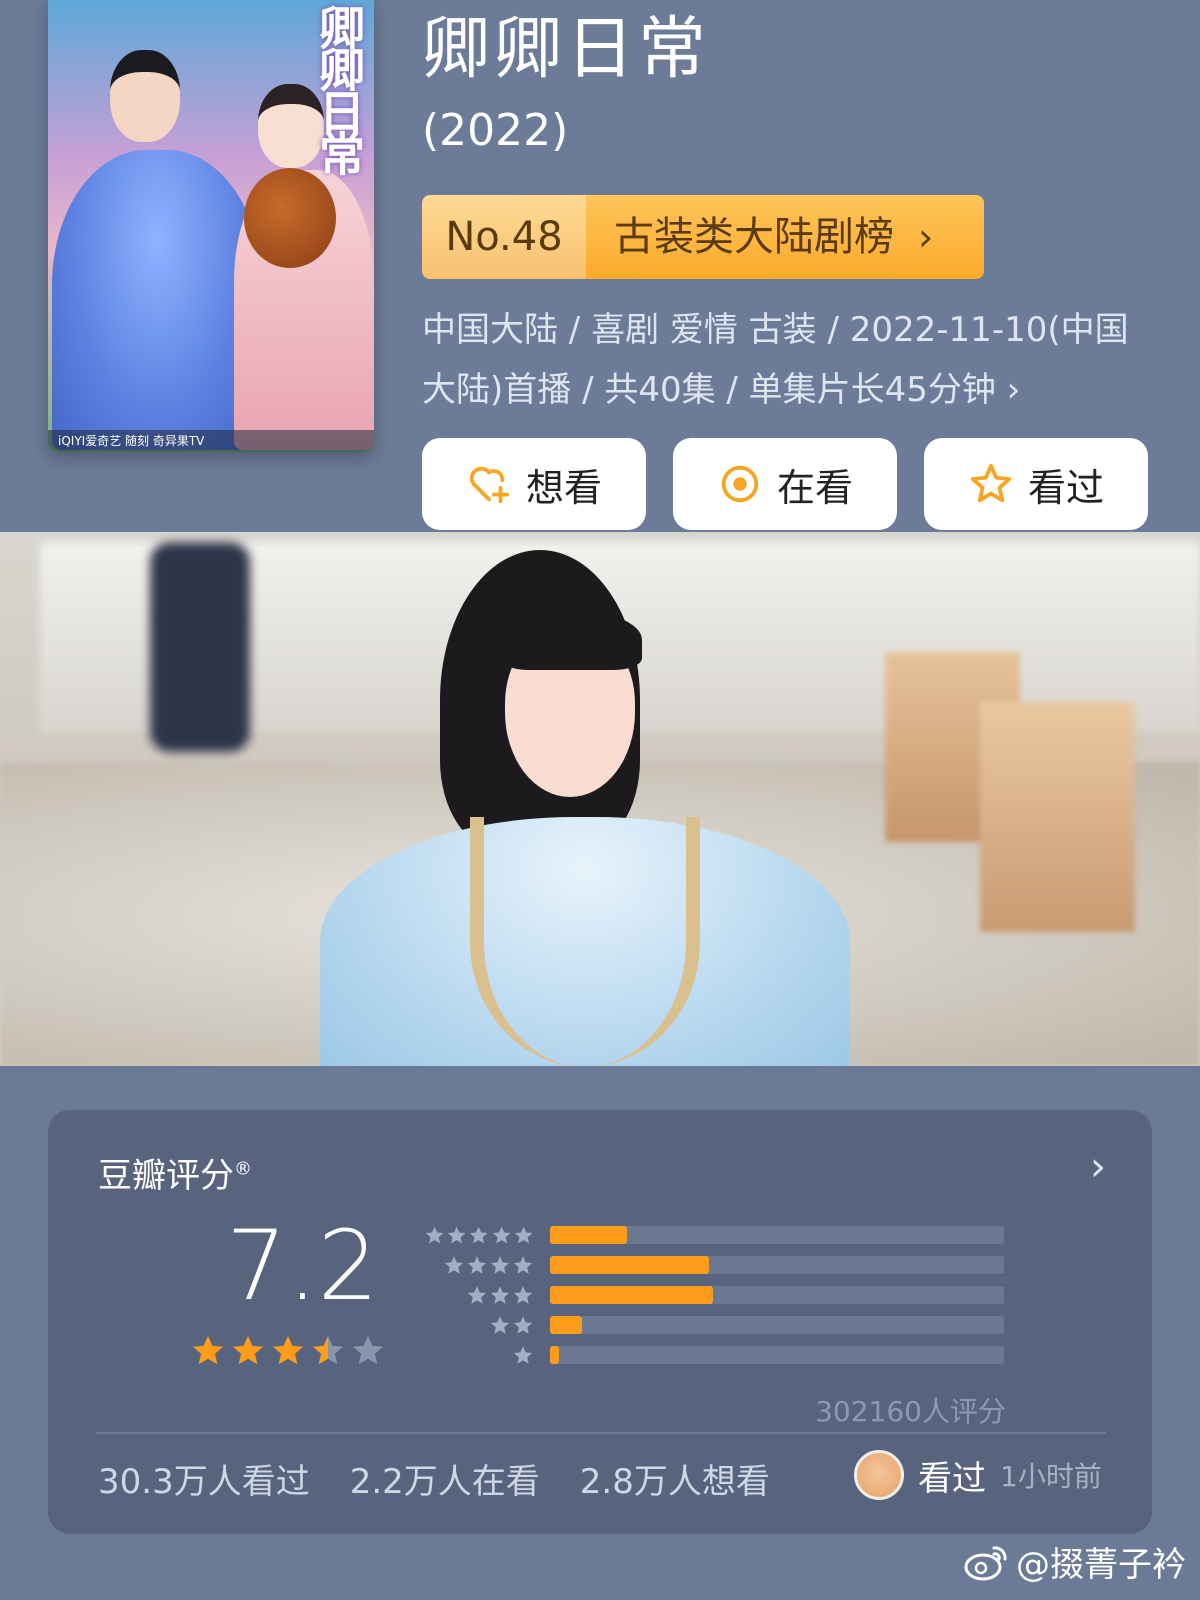 This screenshot has width=1200, height=1600. What do you see at coordinates (1065, 487) in the screenshot?
I see `watched-label: 看过` at bounding box center [1065, 487].